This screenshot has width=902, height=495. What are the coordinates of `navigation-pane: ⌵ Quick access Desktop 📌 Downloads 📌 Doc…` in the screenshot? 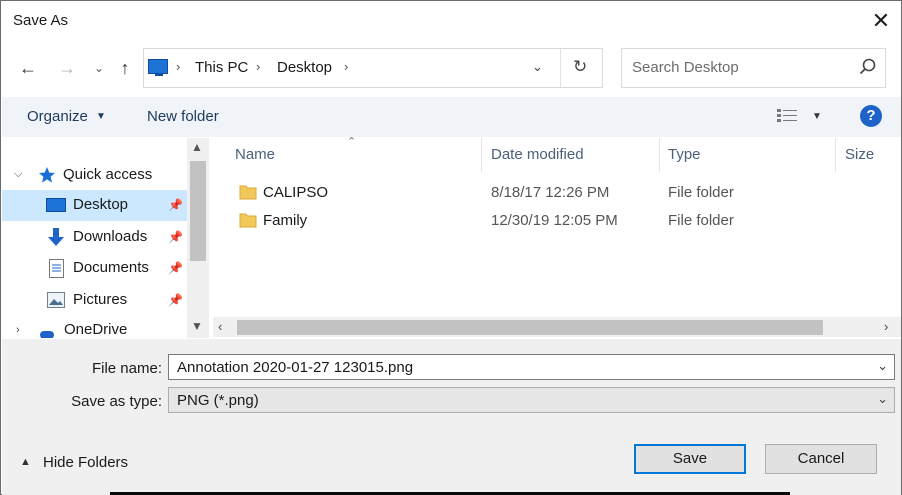 It's located at (106, 238).